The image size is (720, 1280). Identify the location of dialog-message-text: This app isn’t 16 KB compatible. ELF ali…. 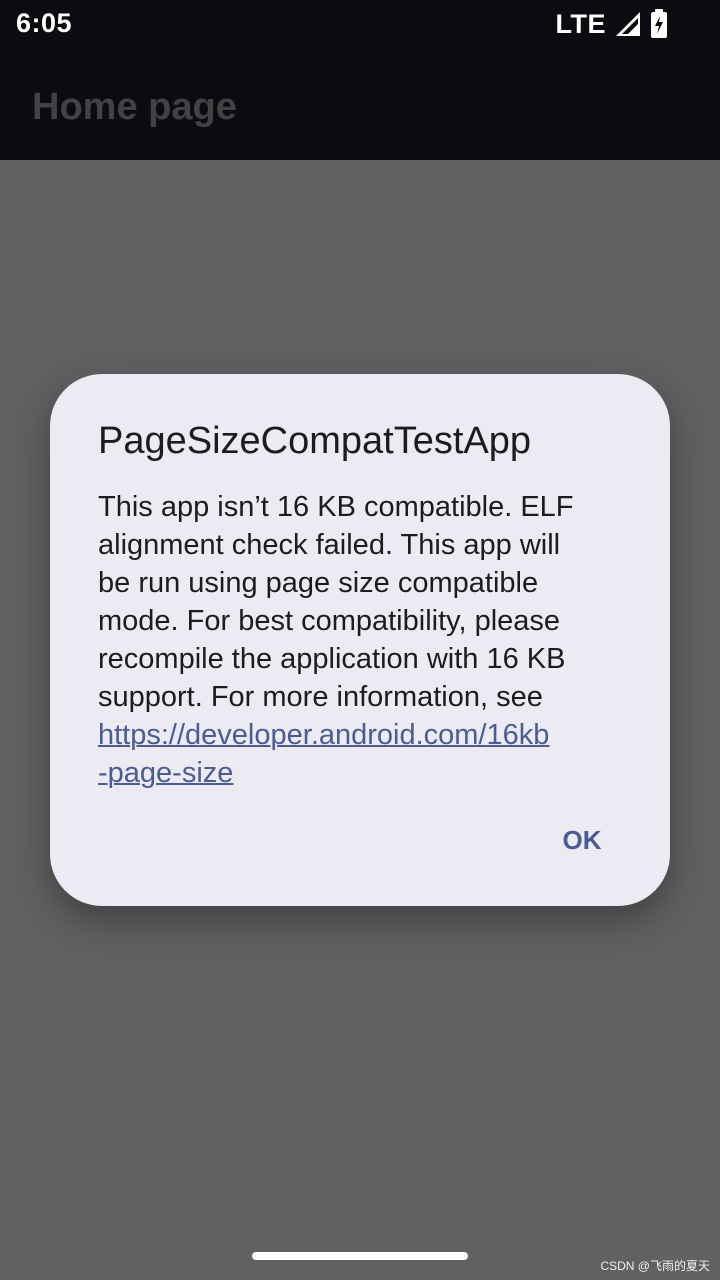
(336, 602).